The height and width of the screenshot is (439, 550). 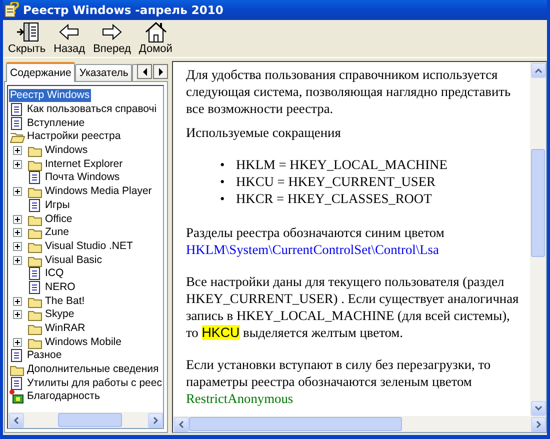 I want to click on tree-item: Visual Basic, so click(x=74, y=260).